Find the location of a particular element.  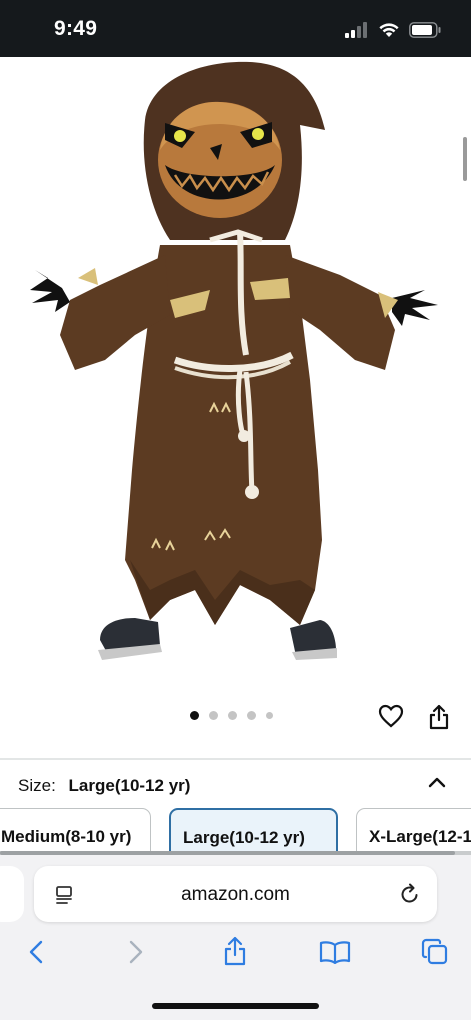

page-scrollbar is located at coordinates (465, 159).